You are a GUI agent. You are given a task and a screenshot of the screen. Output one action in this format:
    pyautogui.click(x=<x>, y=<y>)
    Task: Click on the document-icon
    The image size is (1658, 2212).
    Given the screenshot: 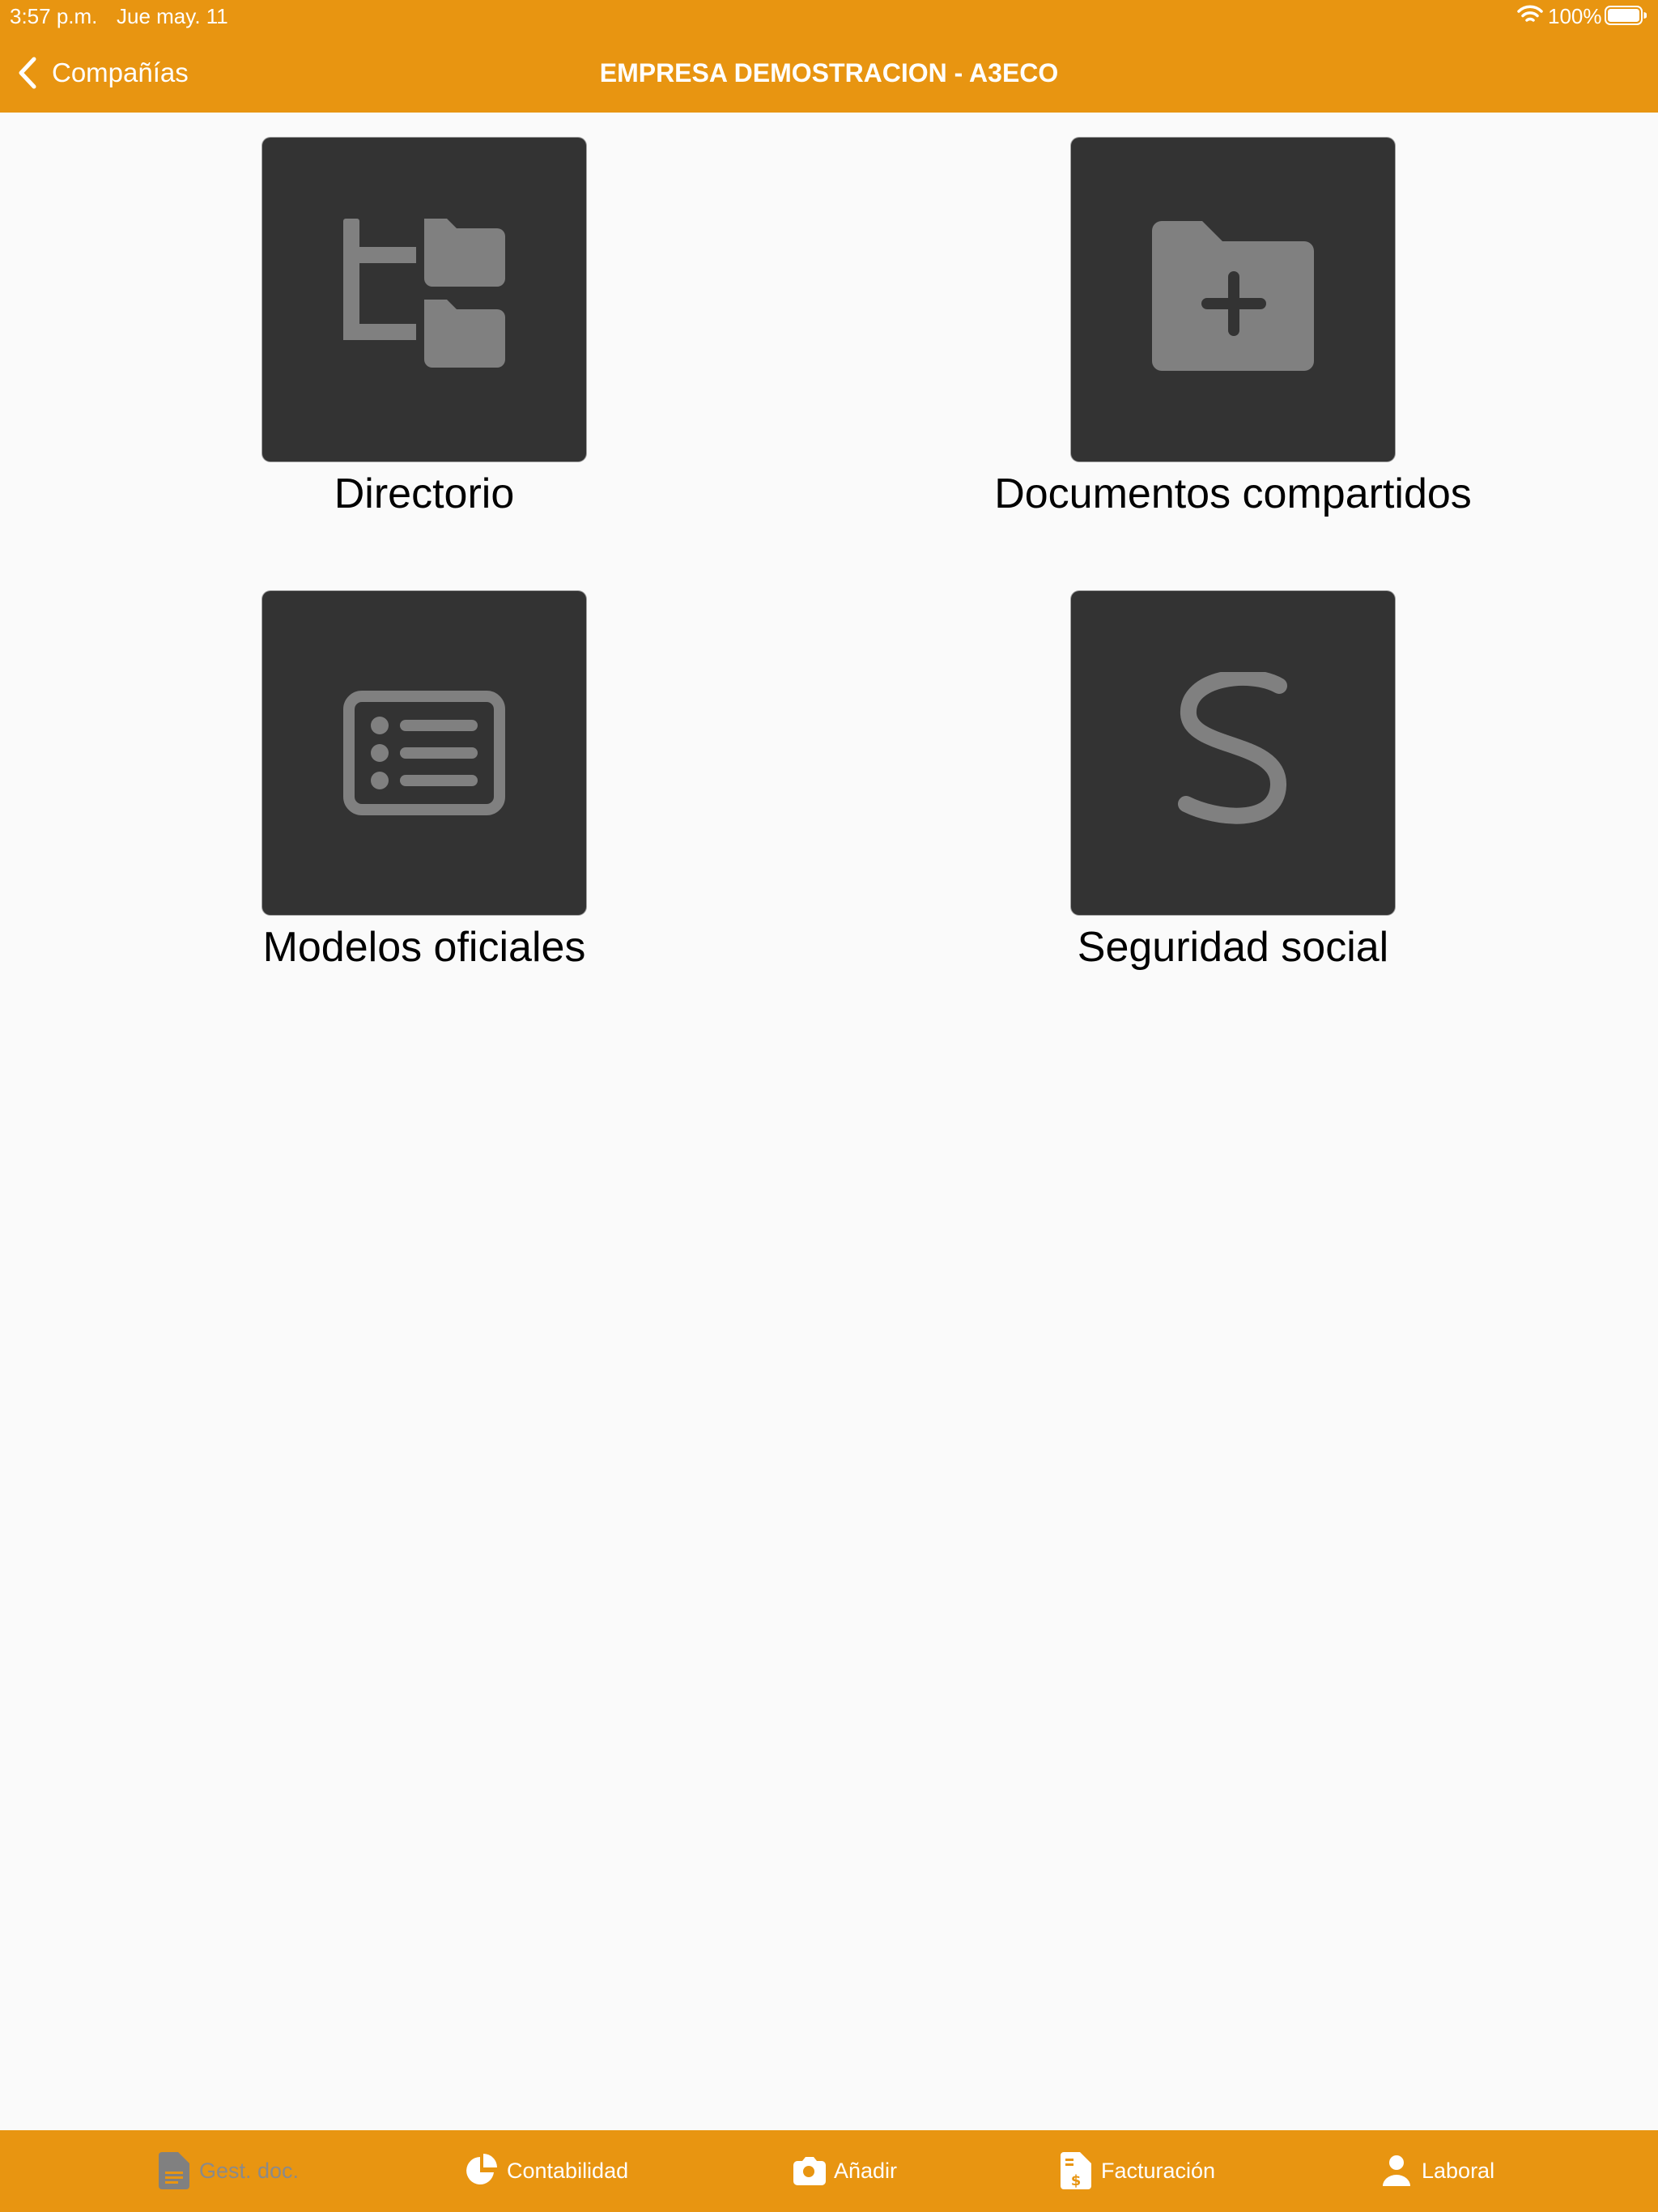 What is the action you would take?
    pyautogui.click(x=174, y=2170)
    